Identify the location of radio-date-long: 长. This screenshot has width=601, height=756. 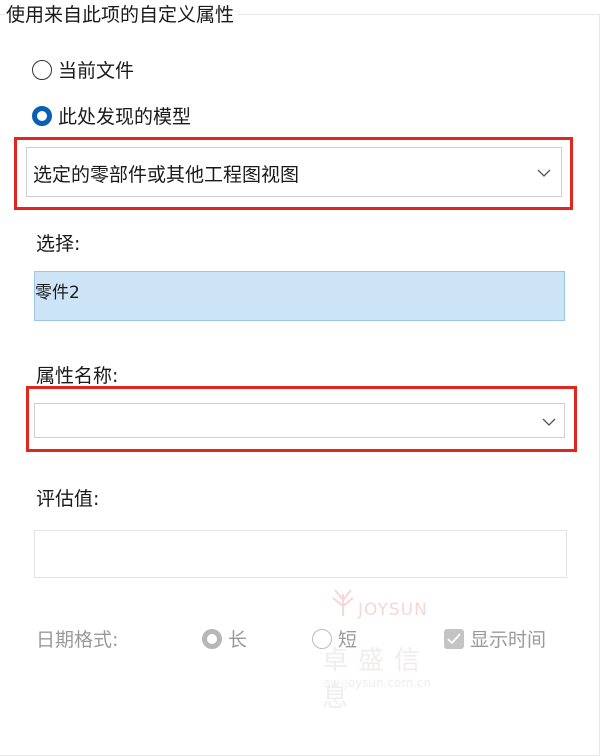
(224, 638).